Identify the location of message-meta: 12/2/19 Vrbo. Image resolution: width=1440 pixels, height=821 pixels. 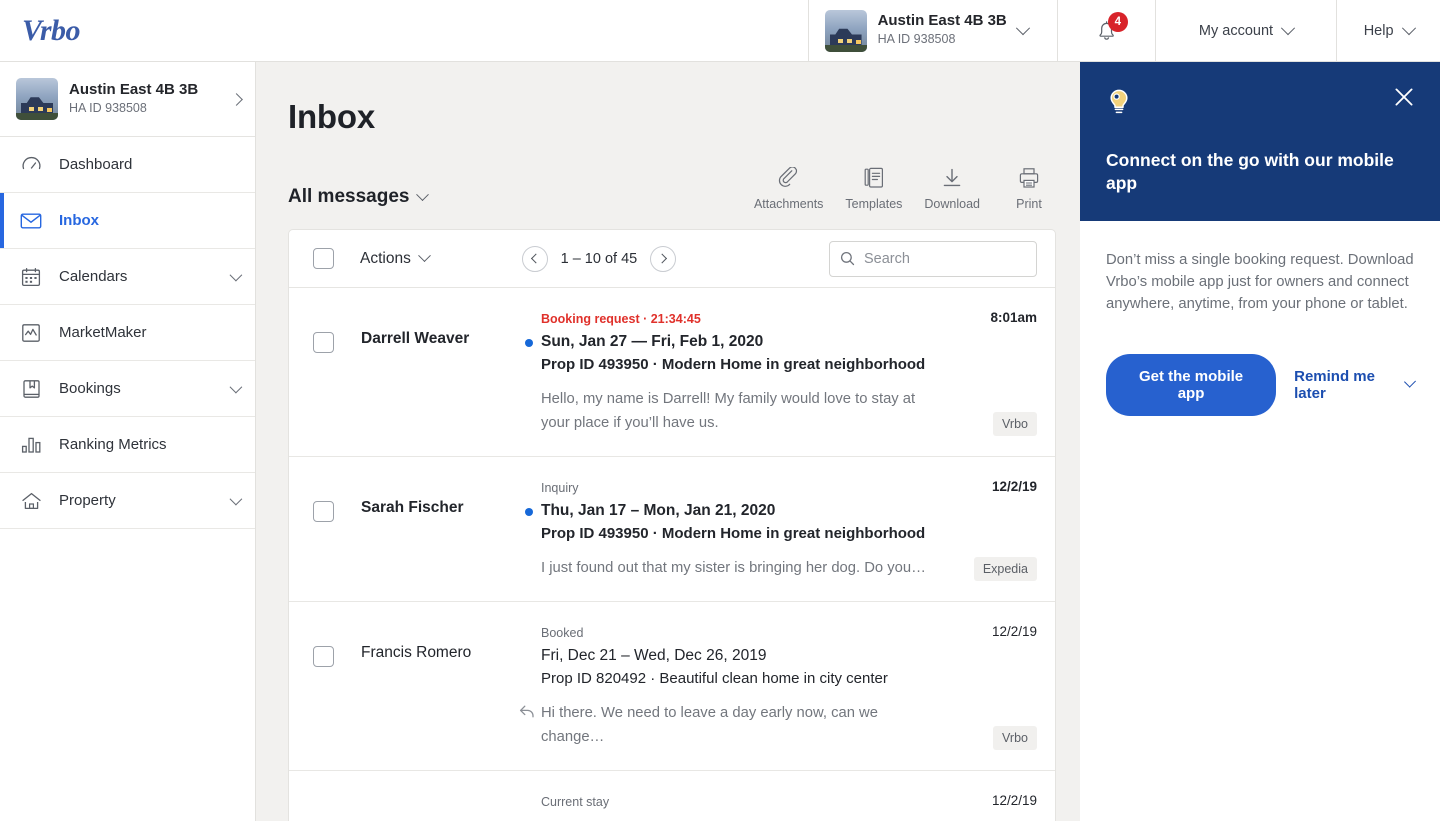
(994, 687).